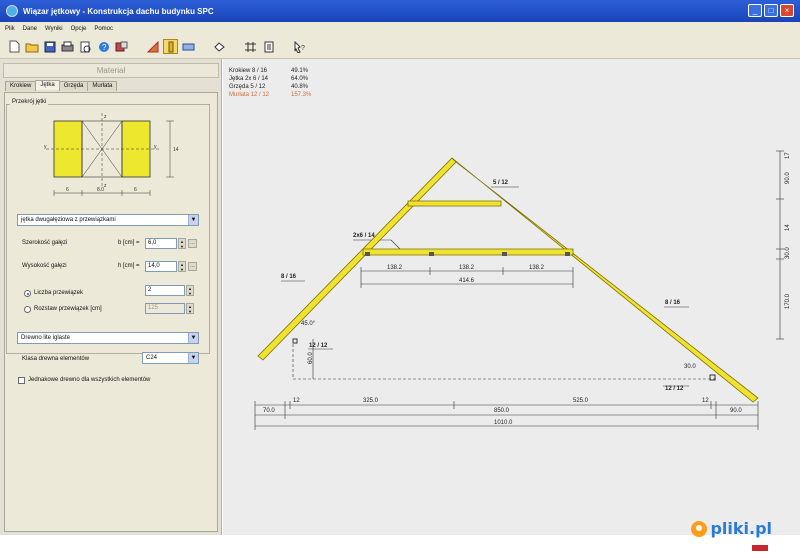 This screenshot has height=559, width=800. Describe the element at coordinates (760, 548) in the screenshot. I see `watermark-badge` at that location.